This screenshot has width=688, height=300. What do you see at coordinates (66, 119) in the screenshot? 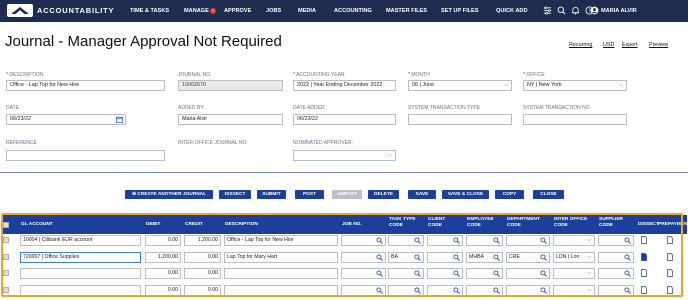
I see `date-input: 06/23/22` at bounding box center [66, 119].